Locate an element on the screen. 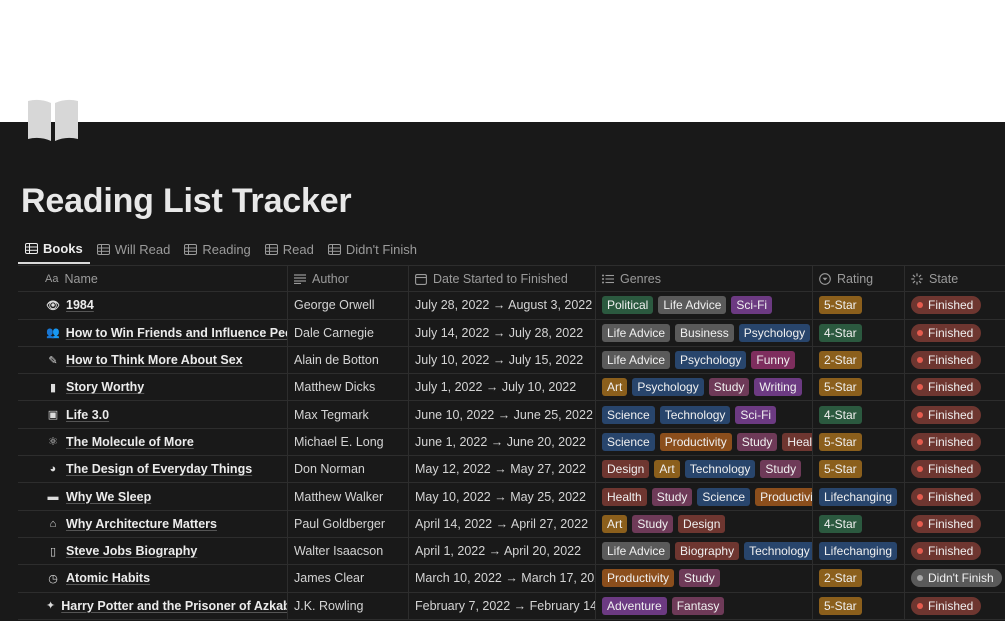 This screenshot has width=1005, height=621. book-title-link: How to Think More About Sex is located at coordinates (154, 360).